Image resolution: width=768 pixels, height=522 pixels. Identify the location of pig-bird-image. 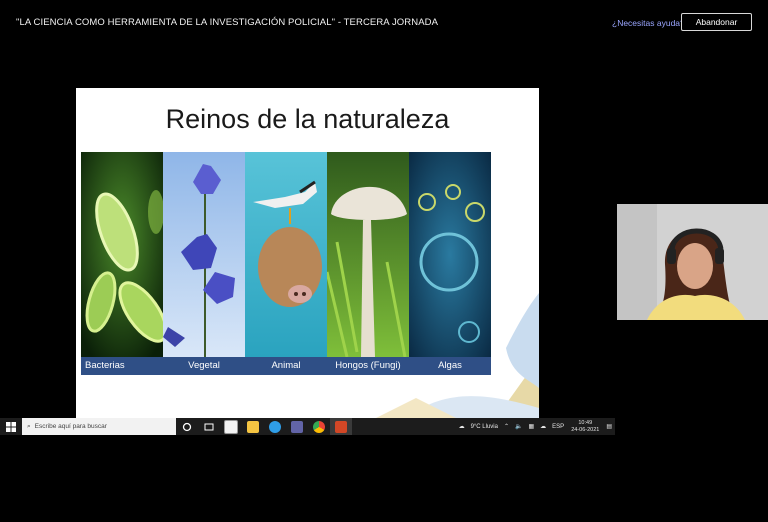
(286, 254).